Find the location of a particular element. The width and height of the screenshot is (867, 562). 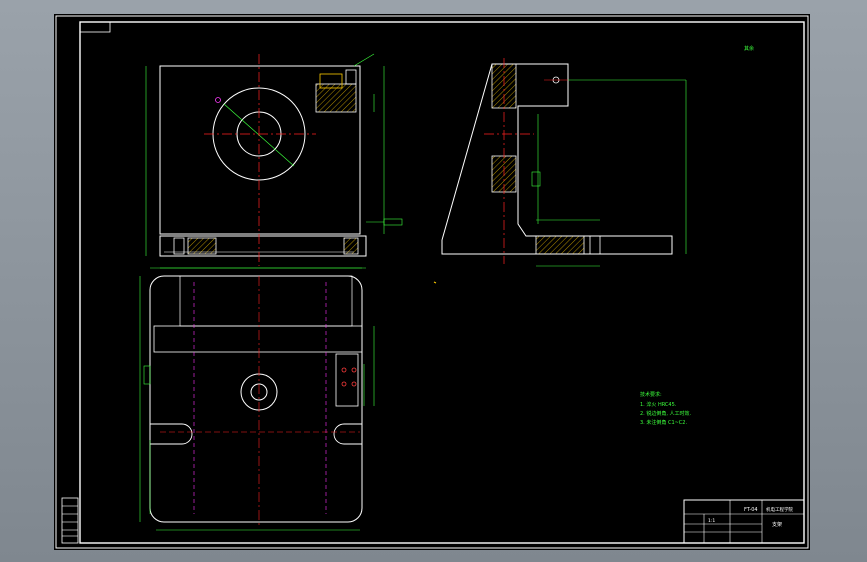

tech-note-3: 3. 未注倒角 C1~C2. is located at coordinates (663, 422).